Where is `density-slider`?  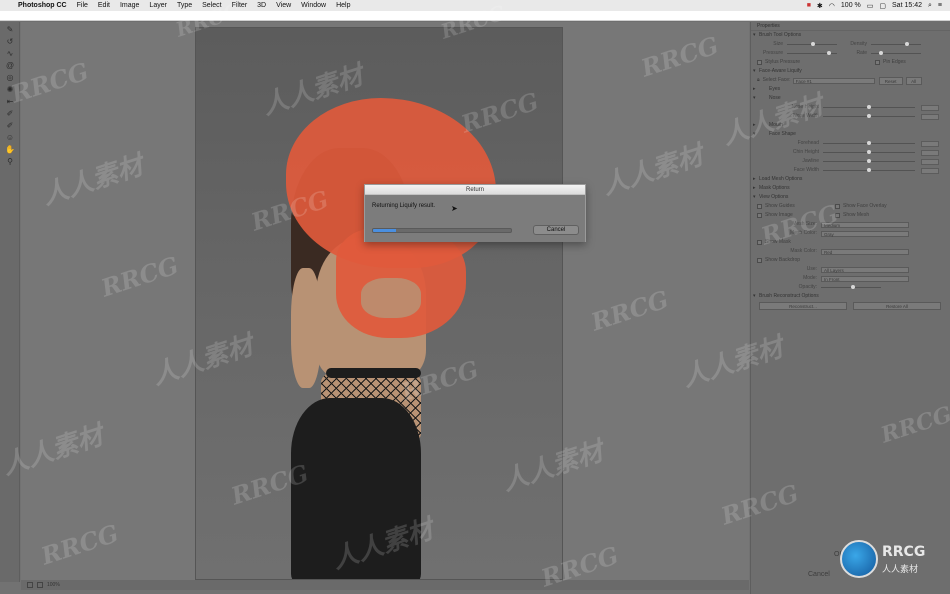 density-slider is located at coordinates (896, 44).